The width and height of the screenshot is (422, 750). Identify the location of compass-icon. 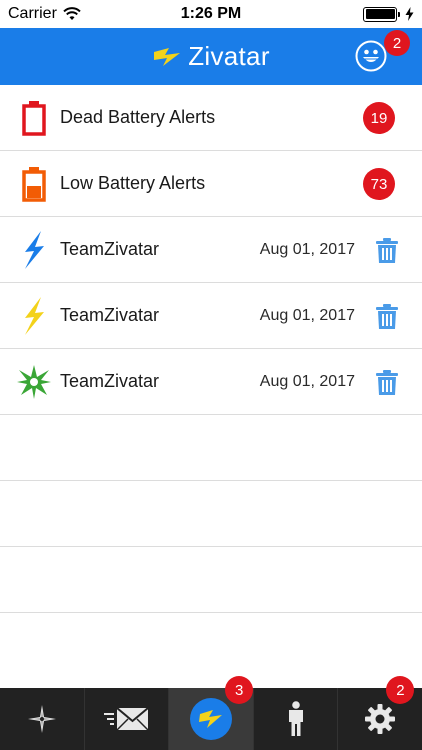
(41, 719).